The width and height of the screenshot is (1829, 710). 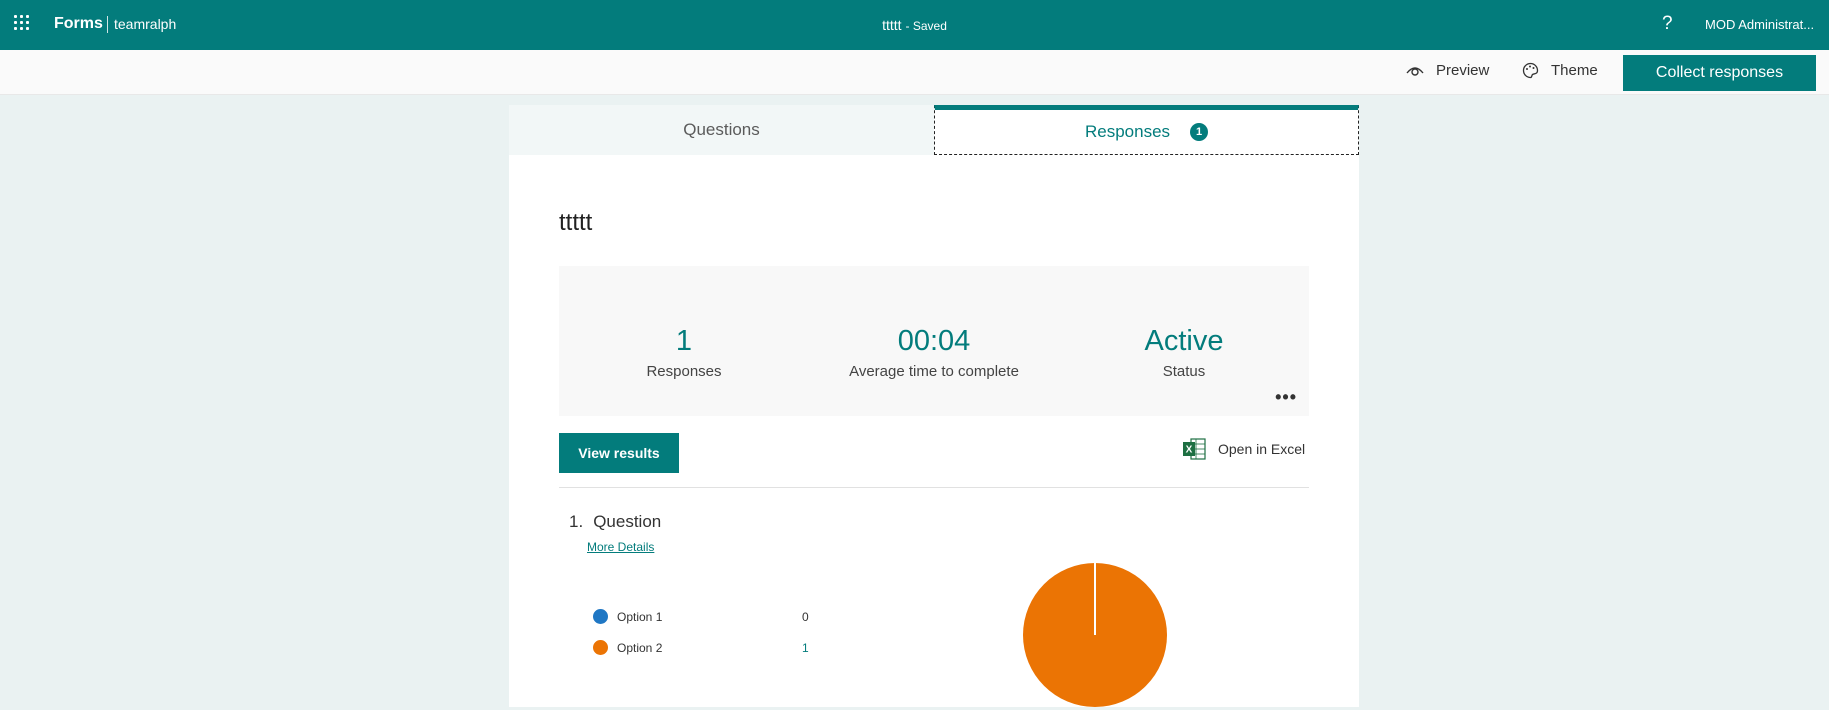 I want to click on view-results-button: View results, so click(x=619, y=453).